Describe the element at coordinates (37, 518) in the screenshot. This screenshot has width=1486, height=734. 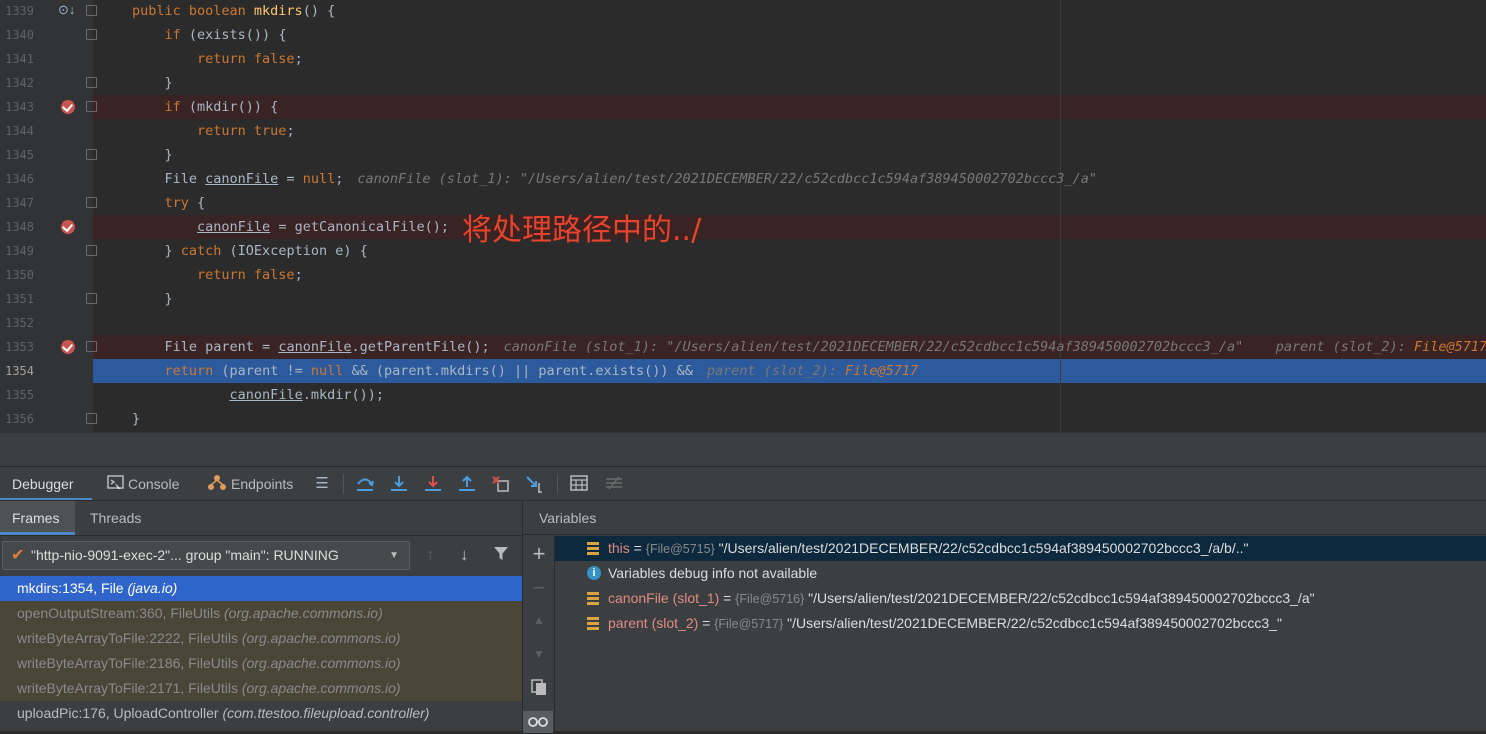
I see `tab-frames: Frames` at that location.